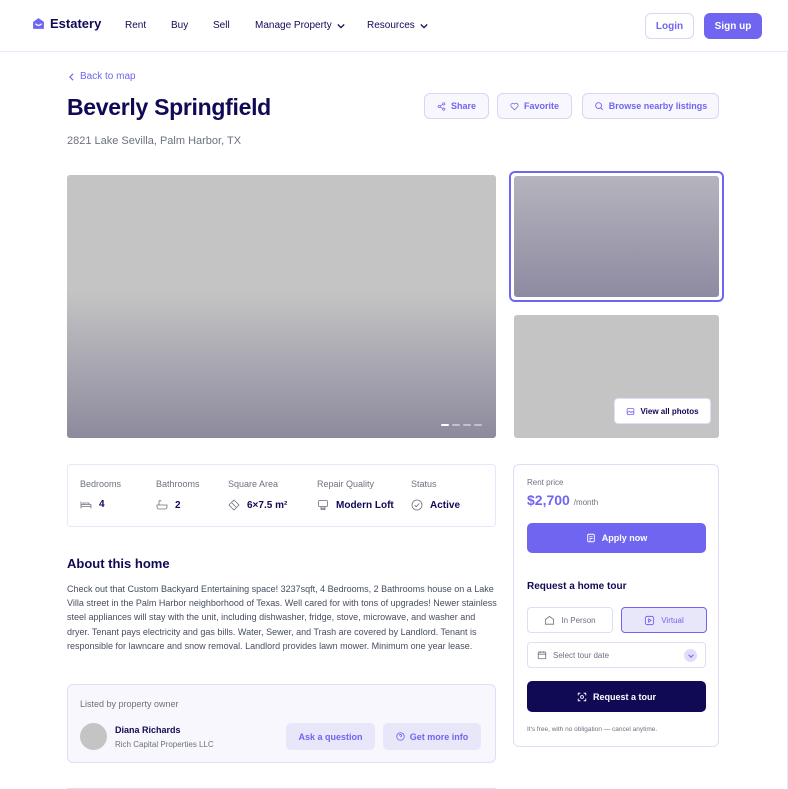 Image resolution: width=788 pixels, height=789 pixels. Describe the element at coordinates (101, 484) in the screenshot. I see `stat-label-bedrooms: Bedrooms` at that location.